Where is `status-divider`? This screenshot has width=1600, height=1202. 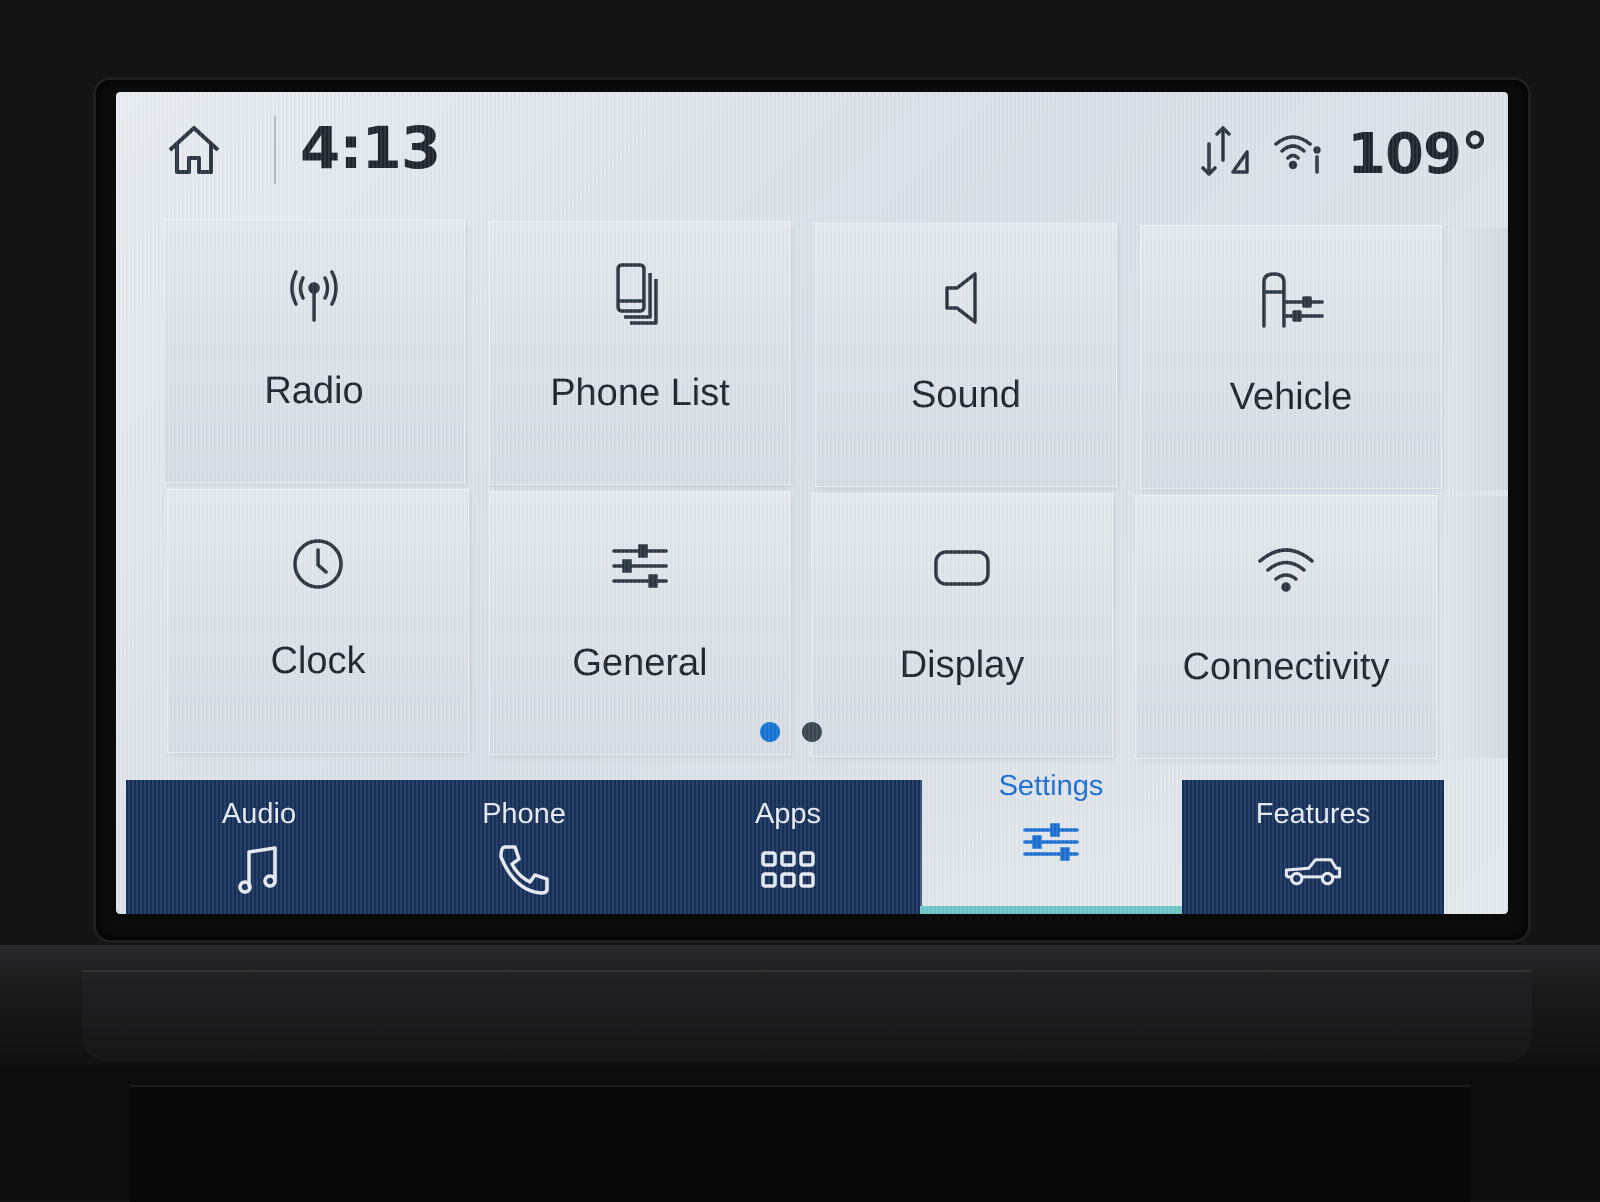 status-divider is located at coordinates (275, 150).